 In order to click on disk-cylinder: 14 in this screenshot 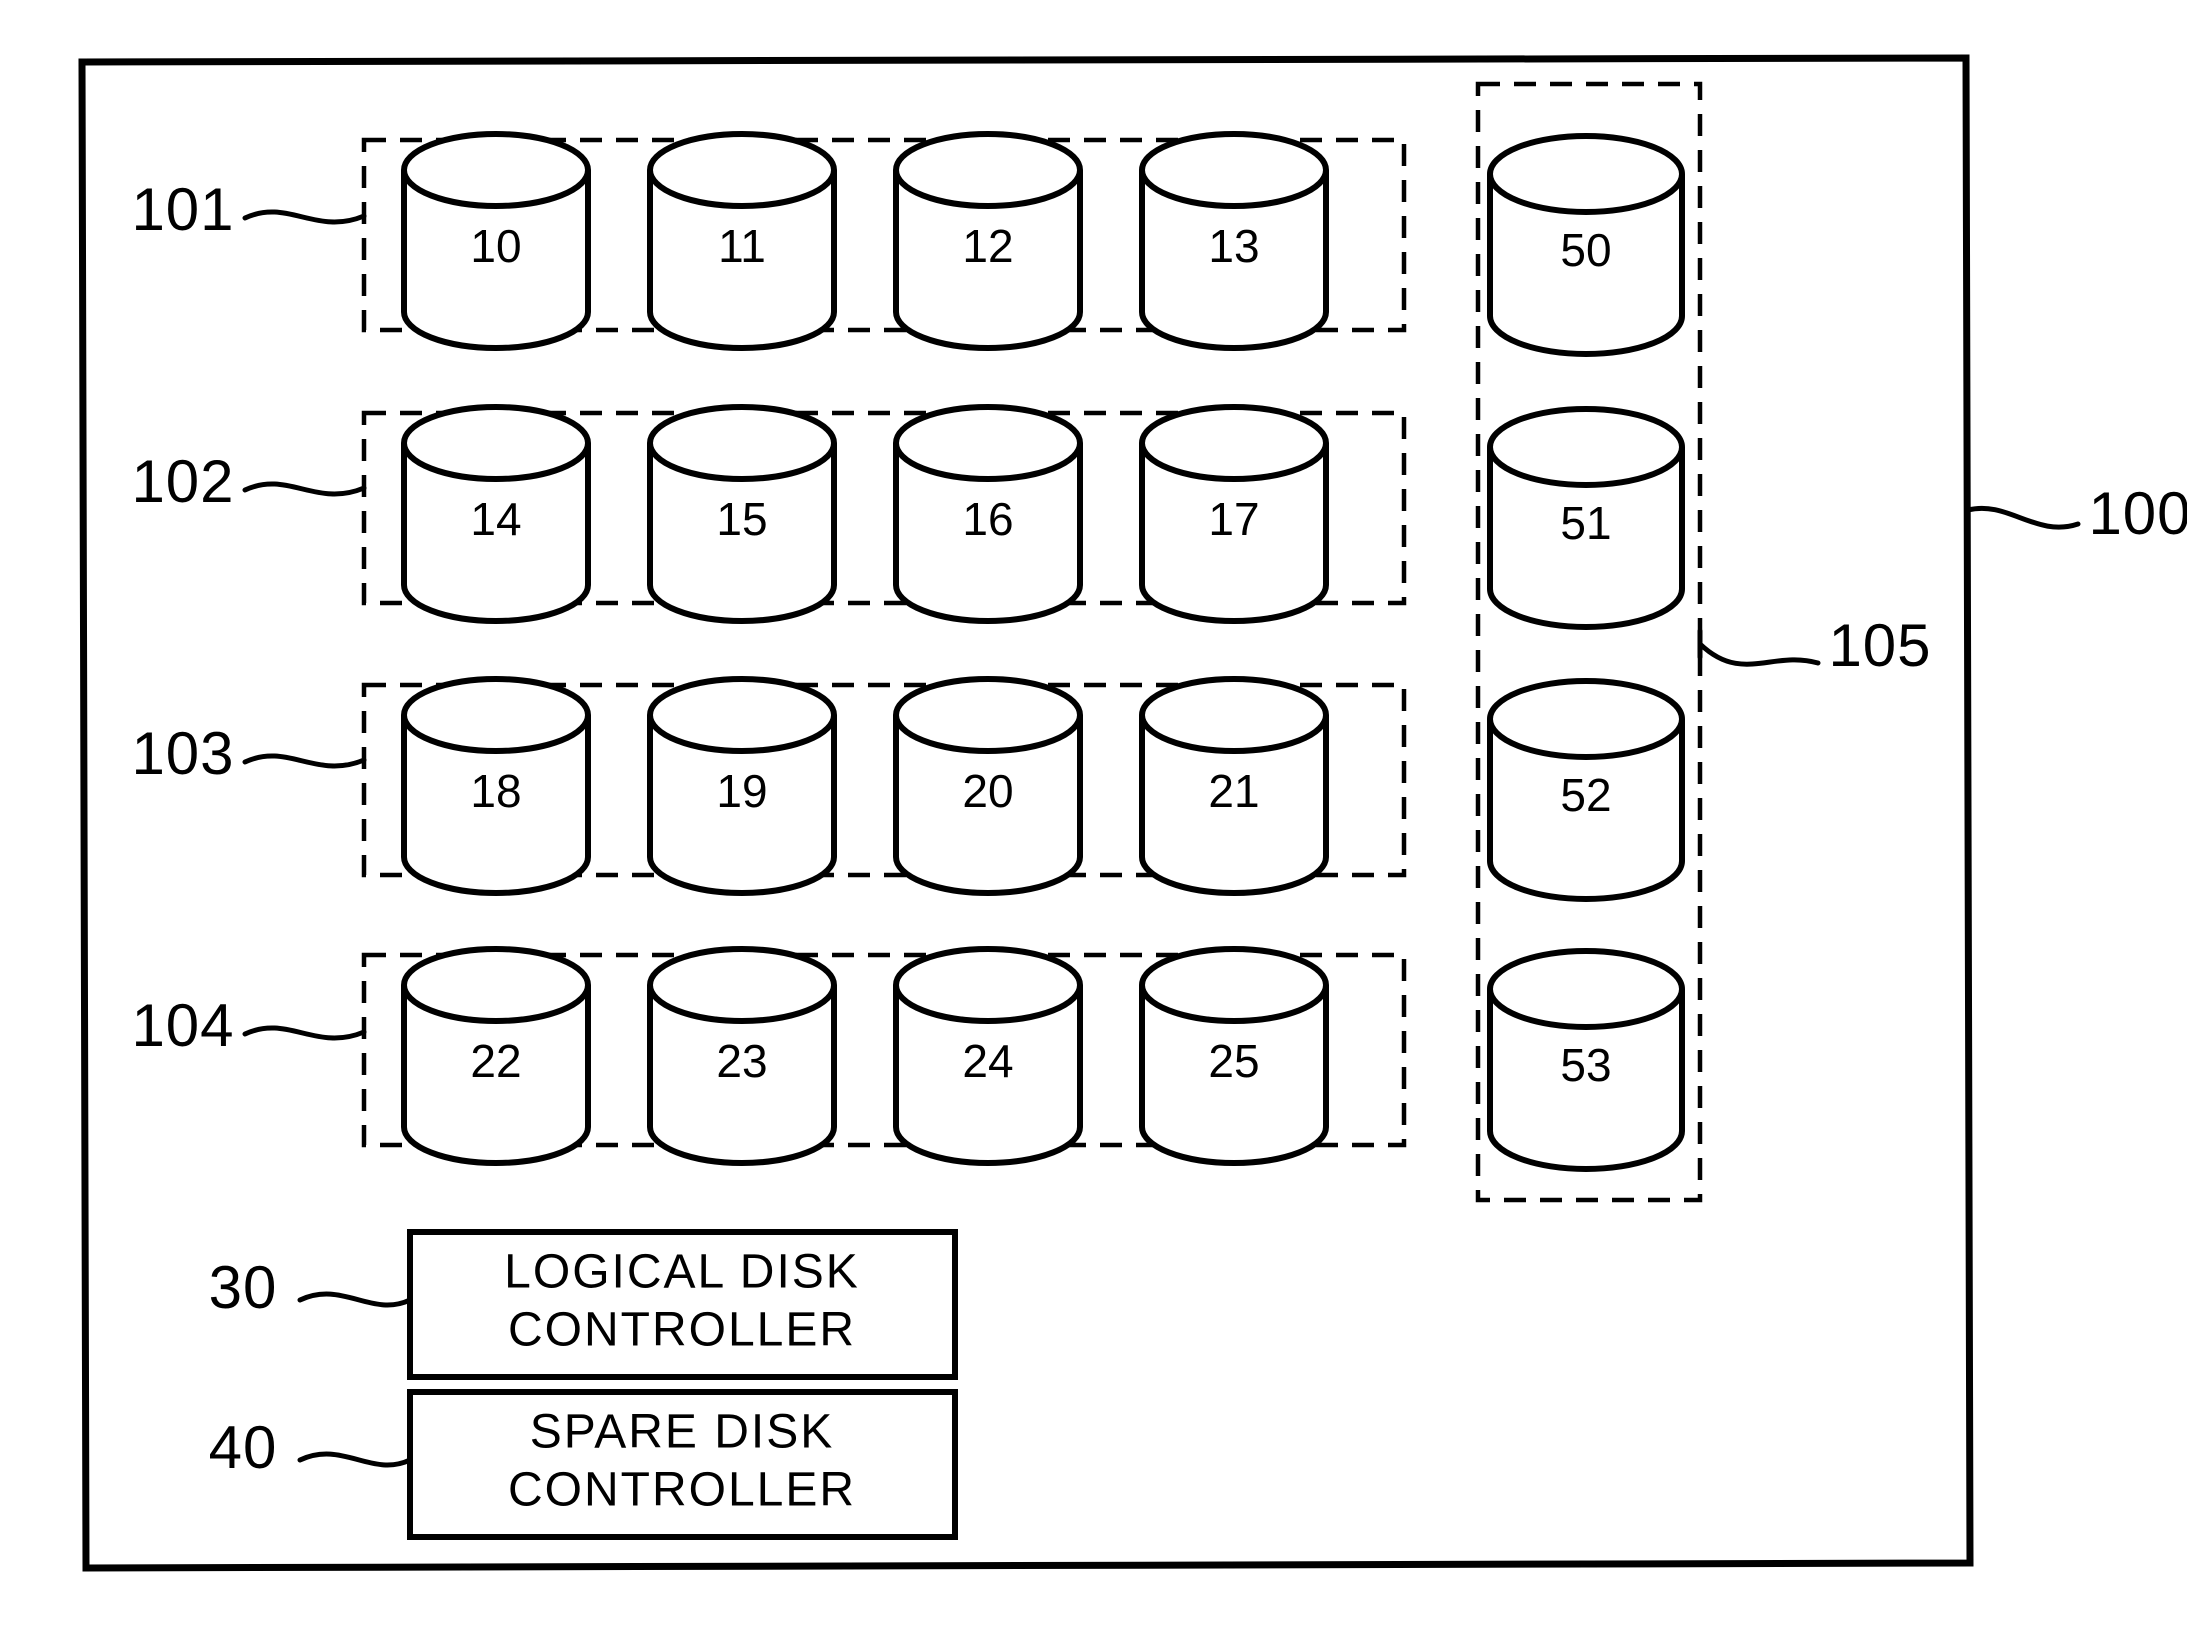, I will do `click(496, 514)`.